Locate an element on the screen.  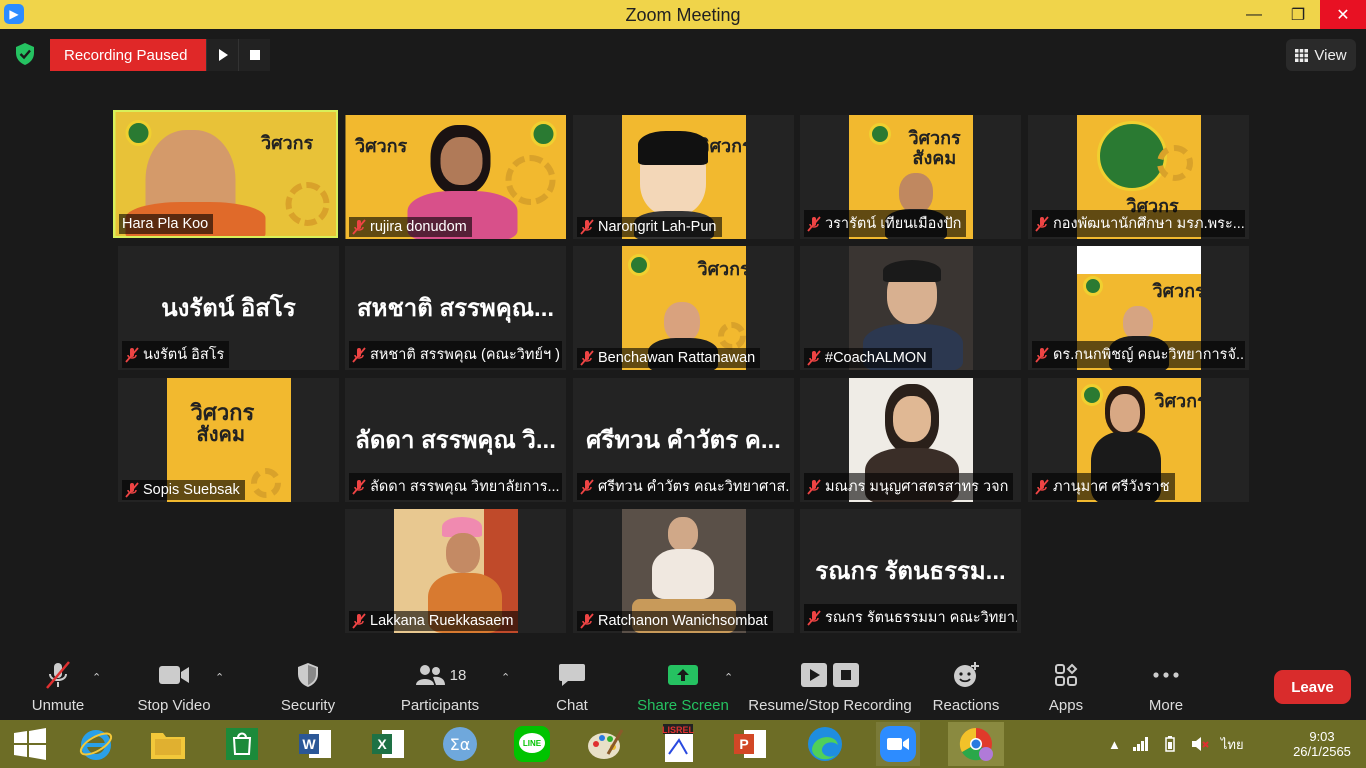
participant-tile: วิศวกร Benchawan Rattanawan is located at coordinates (683, 308).